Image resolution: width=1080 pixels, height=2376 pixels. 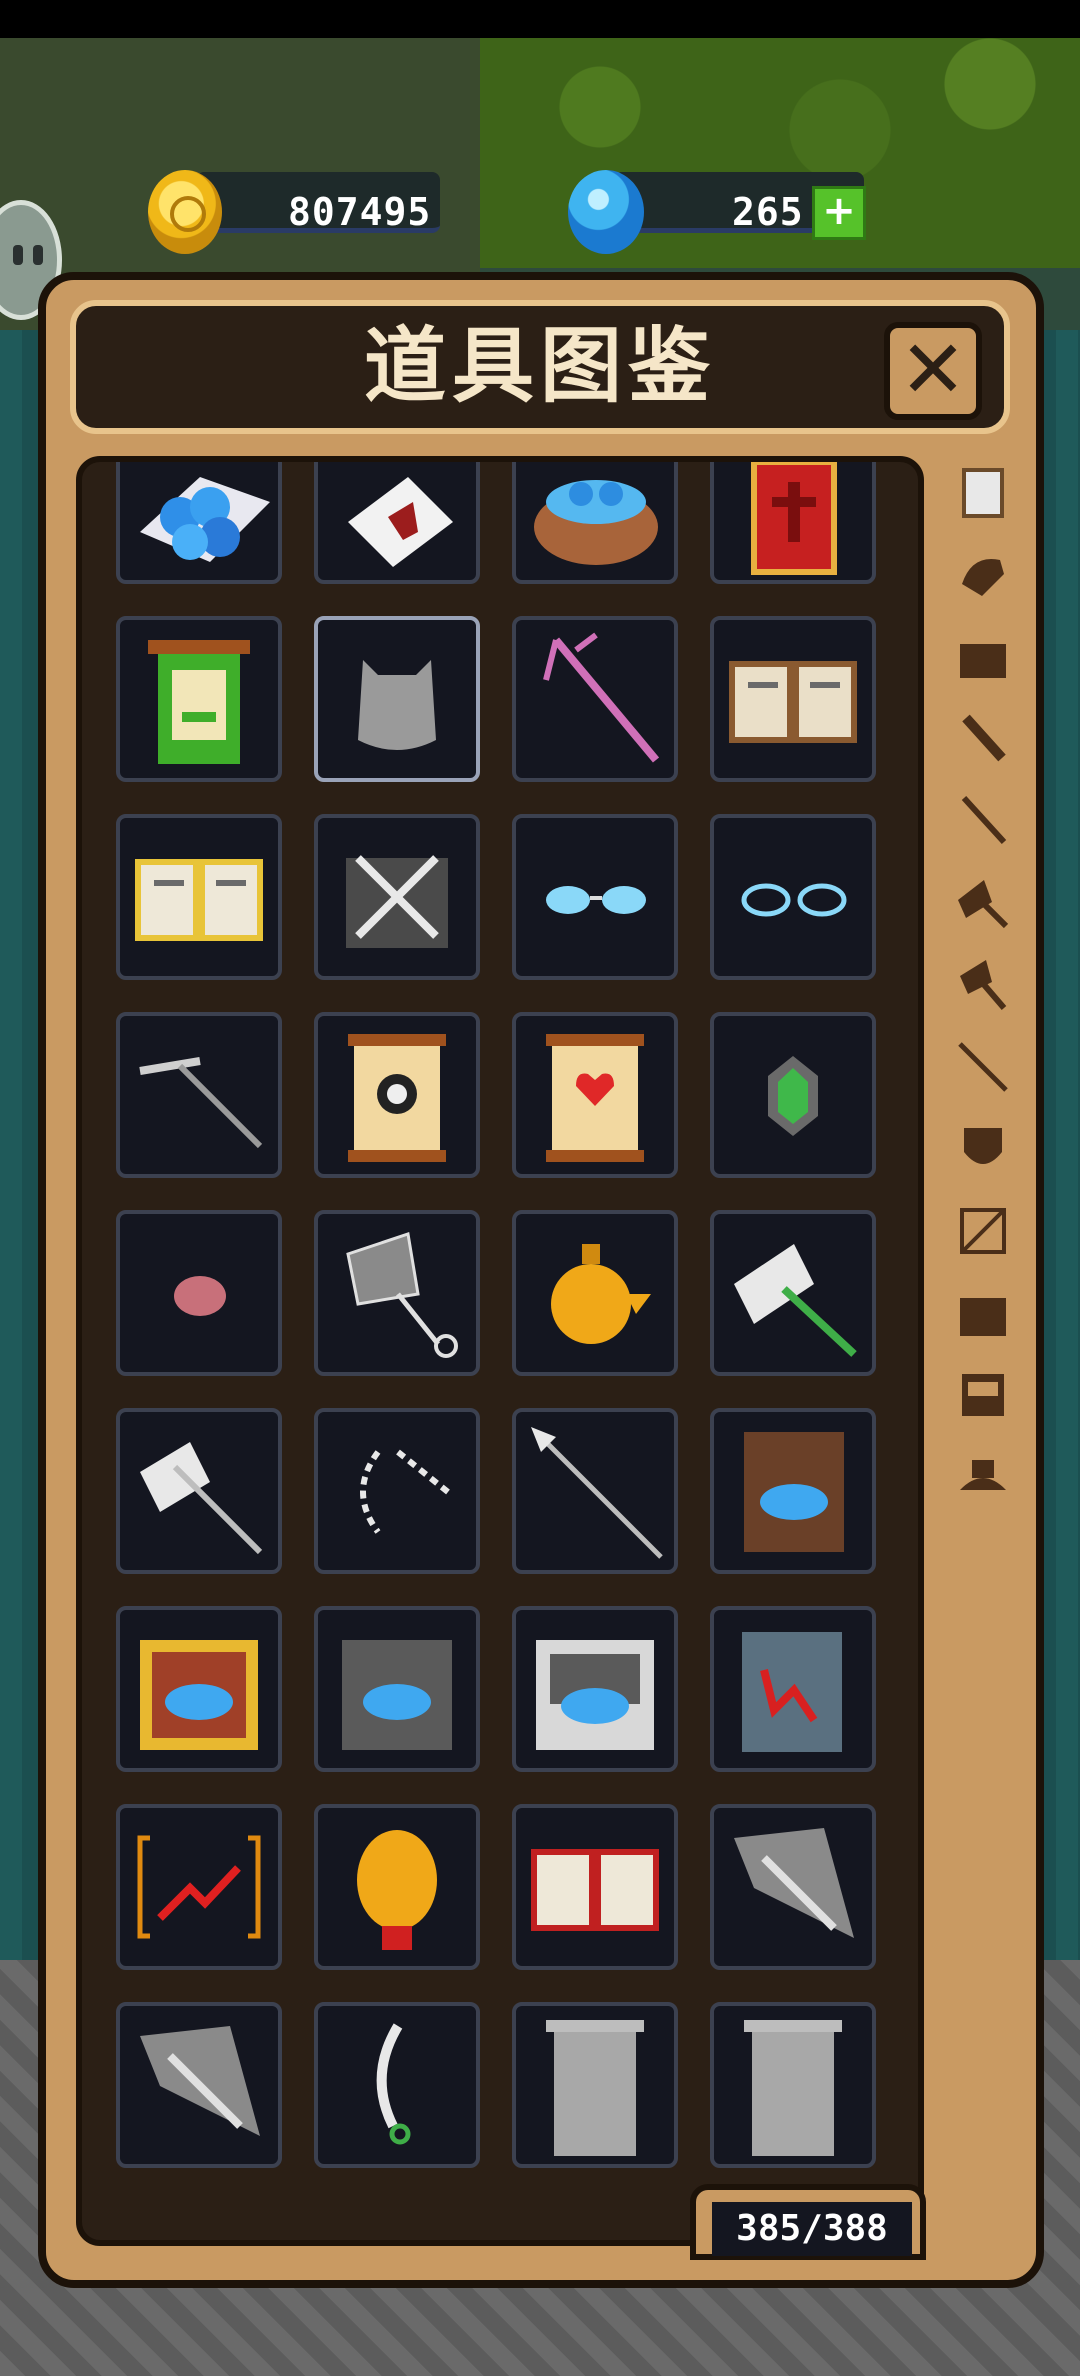 What do you see at coordinates (397, 1890) in the screenshot?
I see `gold-medal-icon` at bounding box center [397, 1890].